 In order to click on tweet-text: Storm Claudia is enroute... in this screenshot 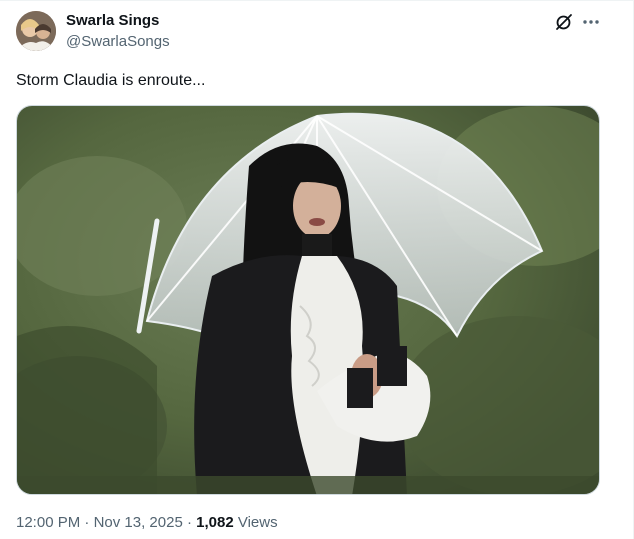, I will do `click(111, 80)`.